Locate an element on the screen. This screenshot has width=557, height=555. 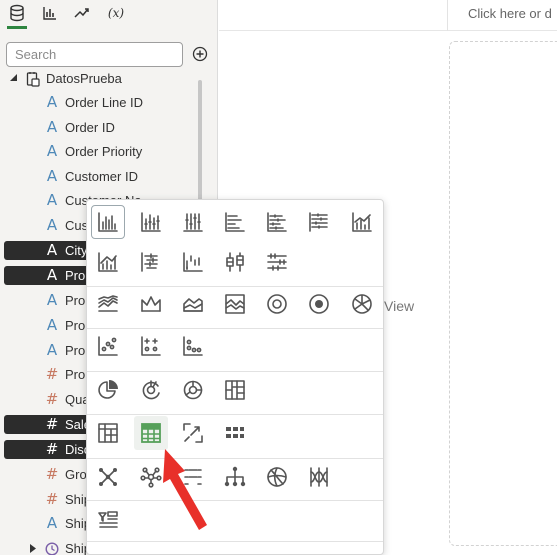
viz-option-pie-segments is located at coordinates (362, 304).